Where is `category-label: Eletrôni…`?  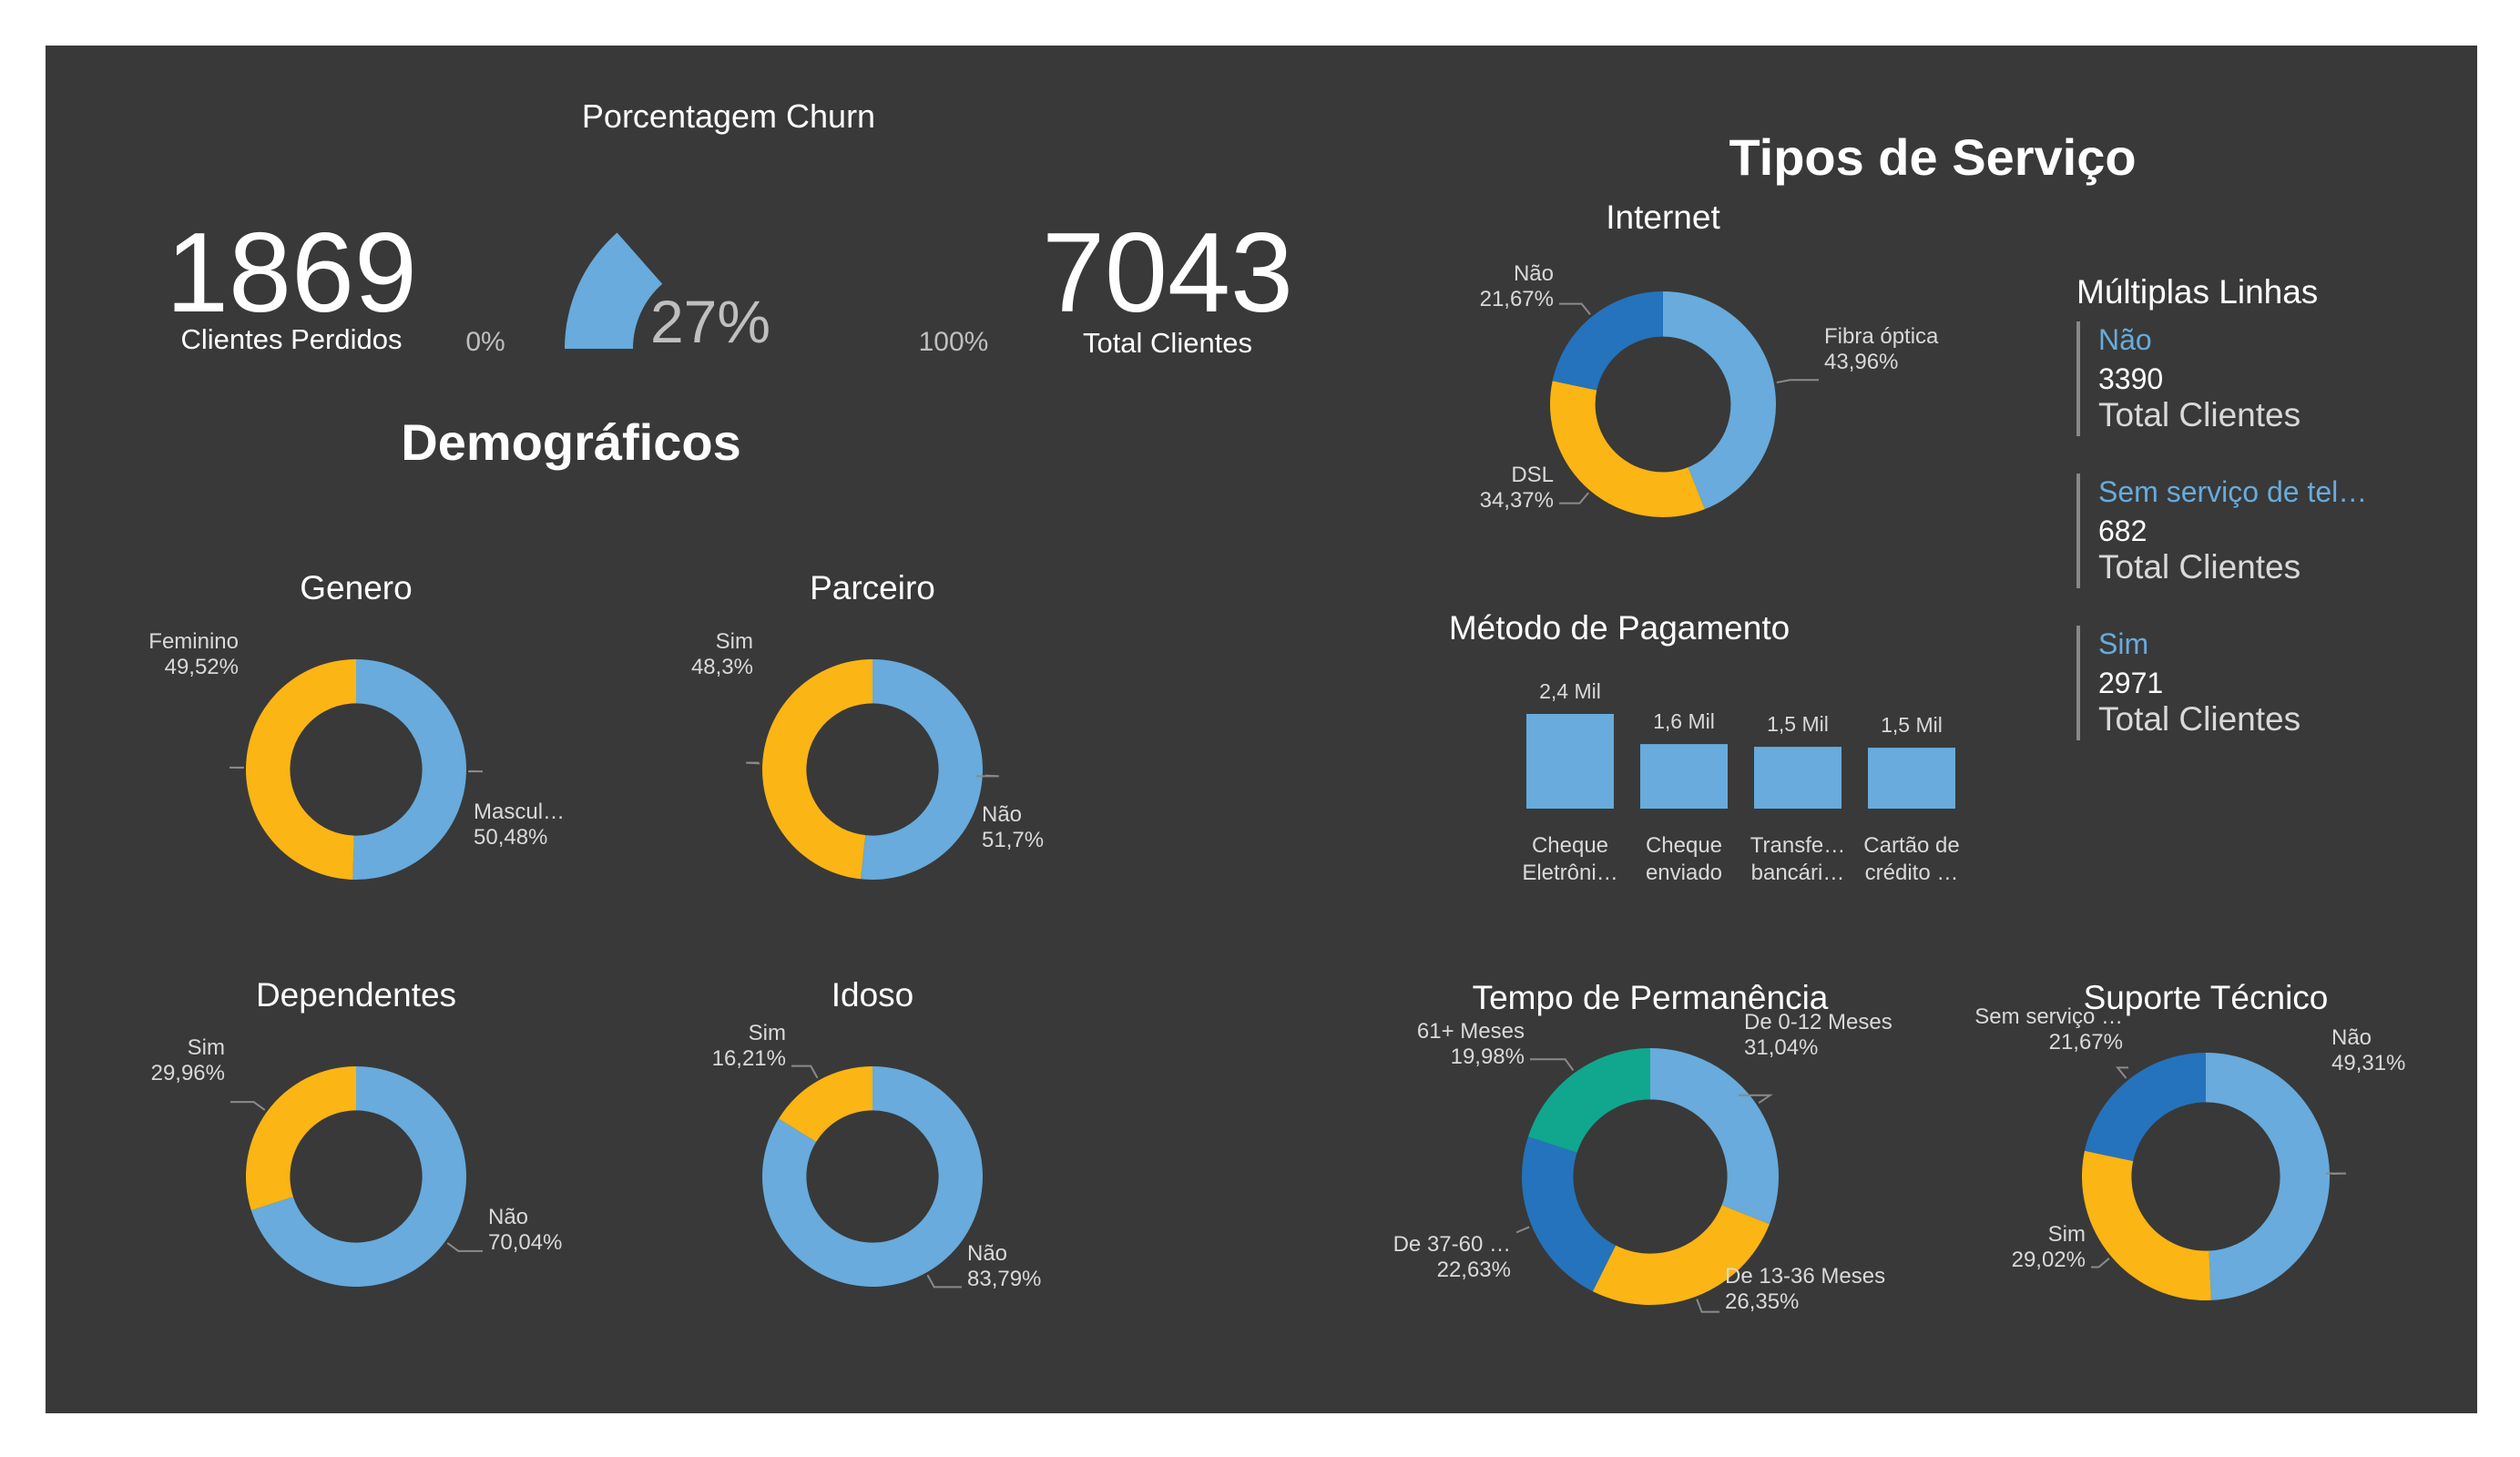
category-label: Eletrôni… is located at coordinates (1569, 873).